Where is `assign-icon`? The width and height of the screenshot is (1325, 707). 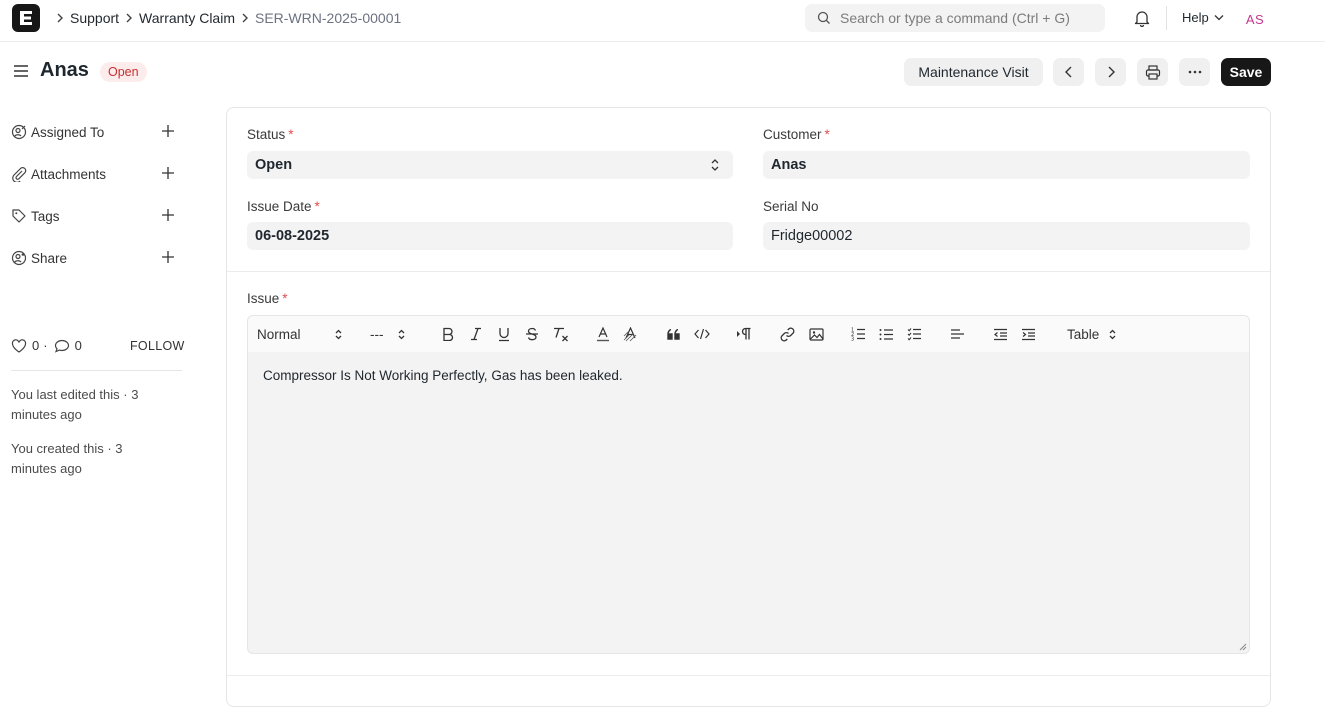
assign-icon is located at coordinates (19, 132).